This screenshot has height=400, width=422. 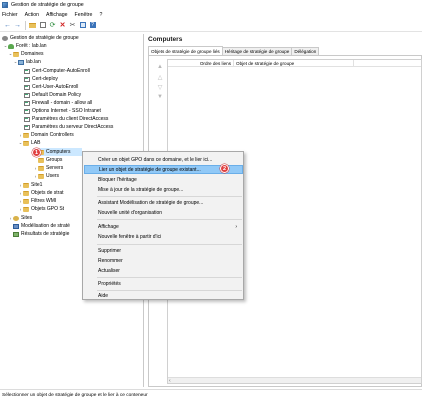 What do you see at coordinates (52, 95) in the screenshot?
I see `tree-item-gpo: Default Domain Policy` at bounding box center [52, 95].